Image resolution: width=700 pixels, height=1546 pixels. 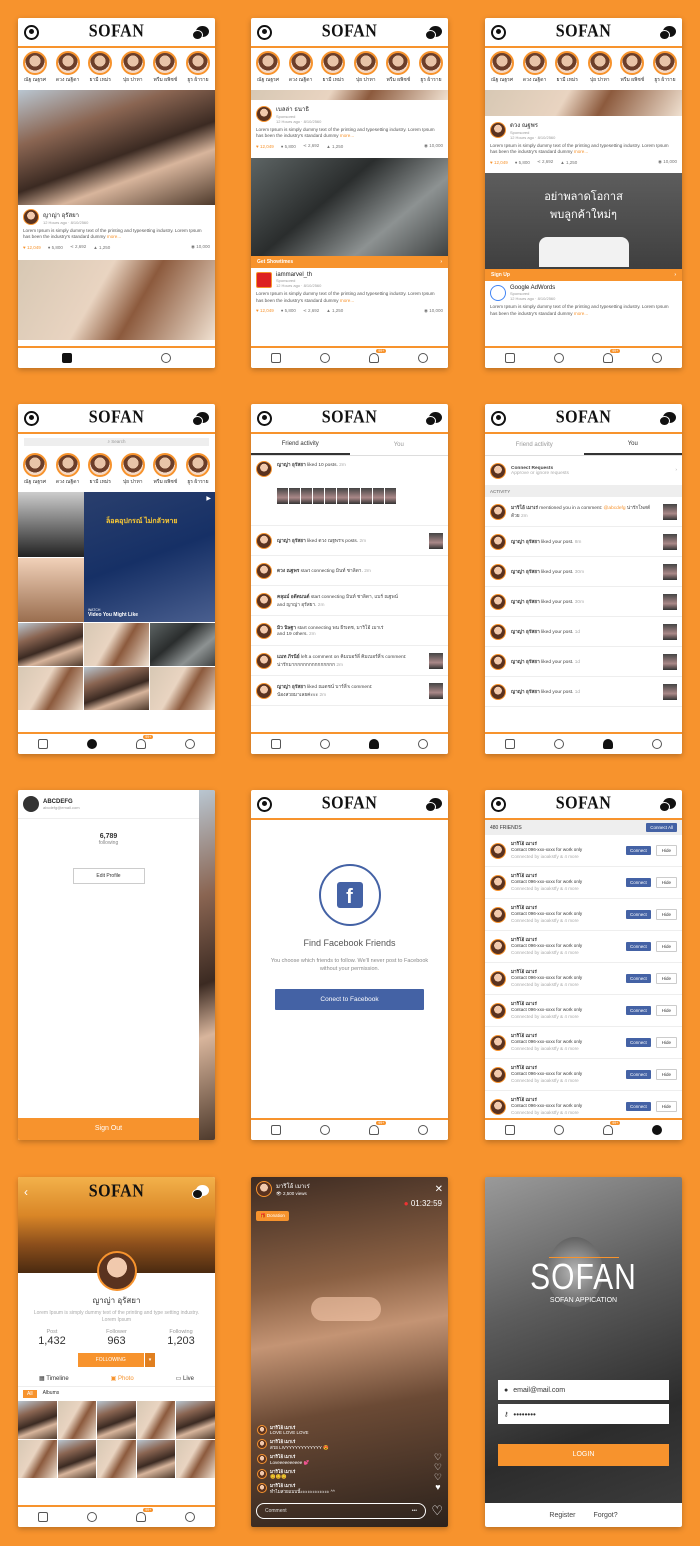 What do you see at coordinates (439, 1189) in the screenshot?
I see `close-icon: ✕` at bounding box center [439, 1189].